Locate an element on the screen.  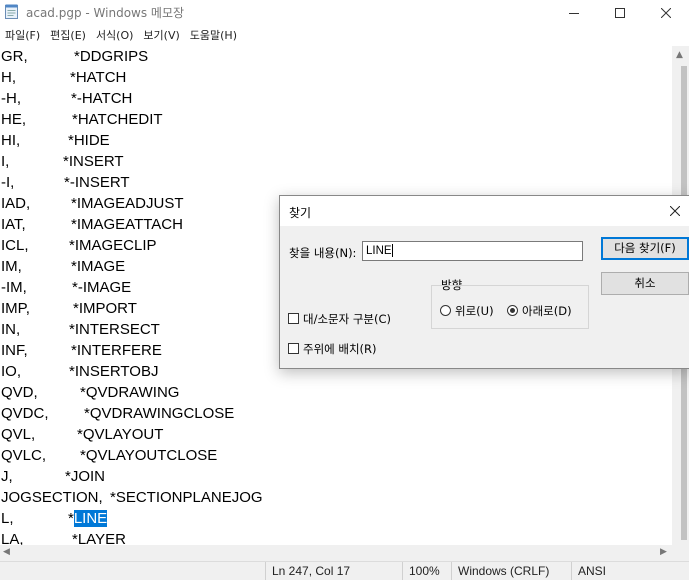
text-line: QVDC, *QVDRAWINGCLOSE is located at coordinates (117, 413).